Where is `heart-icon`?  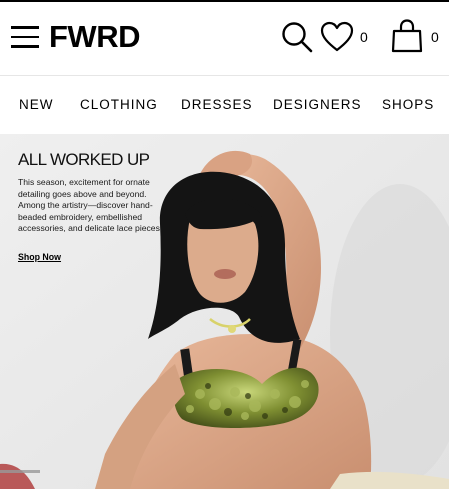 heart-icon is located at coordinates (337, 37).